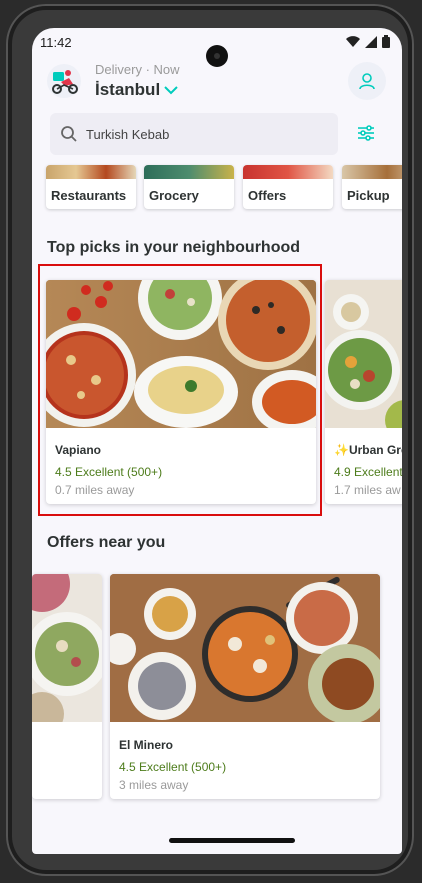 This screenshot has height=883, width=422. What do you see at coordinates (174, 195) in the screenshot?
I see `category-label: Grocery` at bounding box center [174, 195].